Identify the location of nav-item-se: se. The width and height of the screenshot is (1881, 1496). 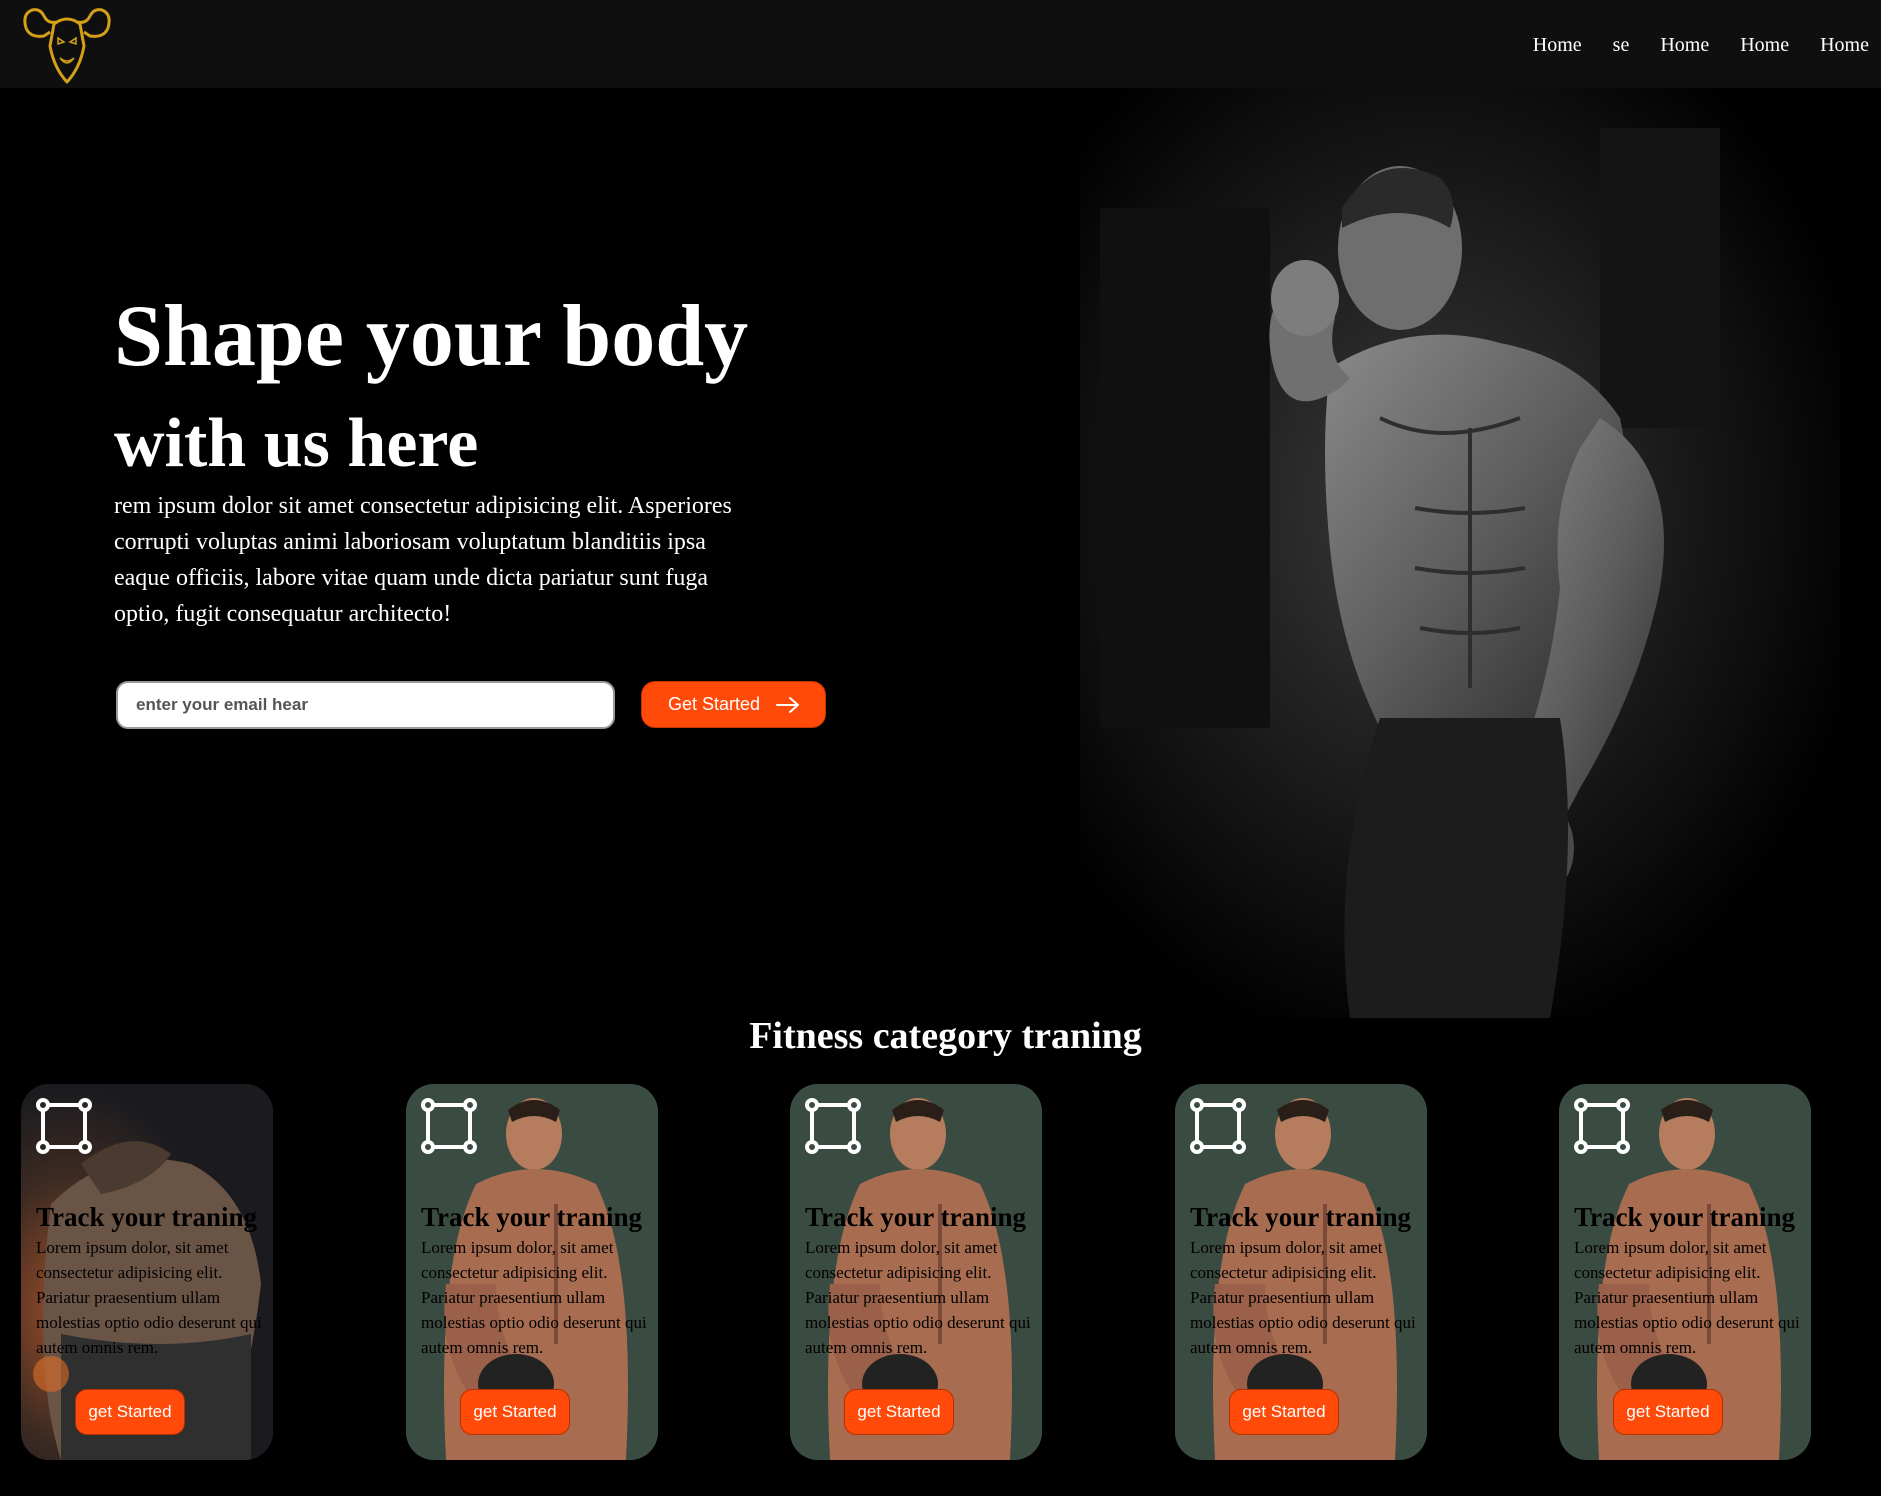
(1621, 45).